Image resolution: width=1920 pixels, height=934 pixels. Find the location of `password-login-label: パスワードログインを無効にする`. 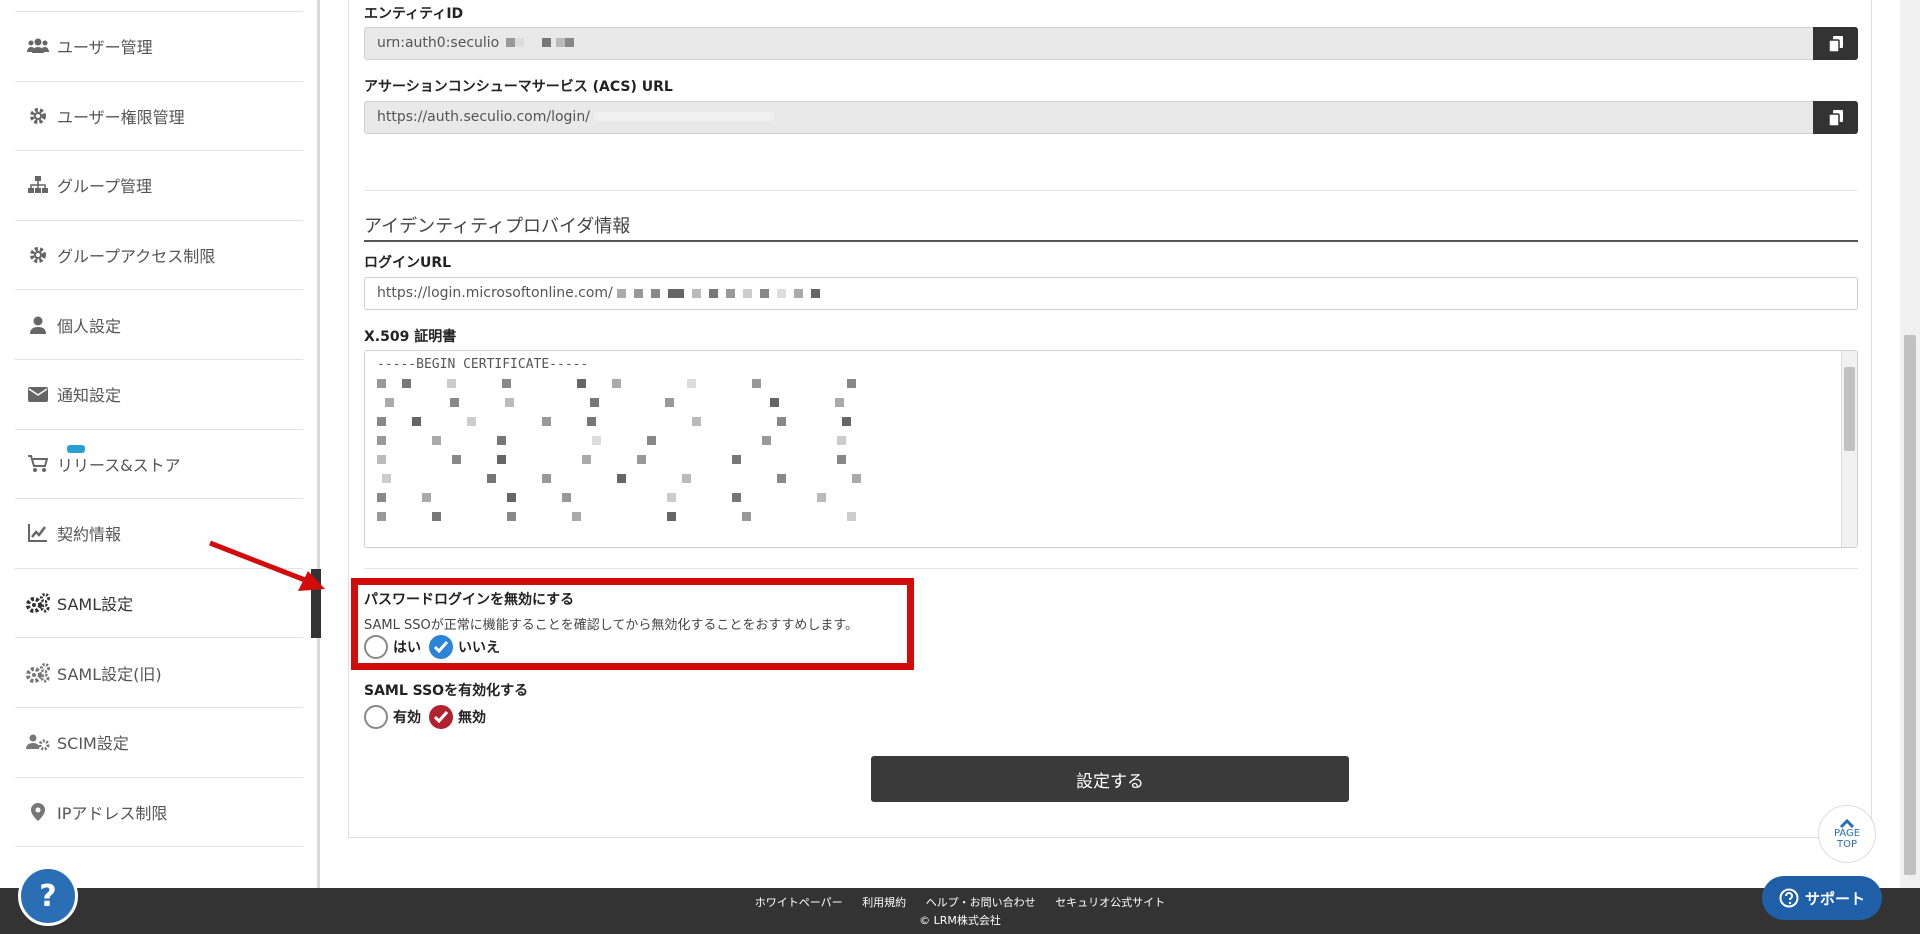

password-login-label: パスワードログインを無効にする is located at coordinates (469, 600).